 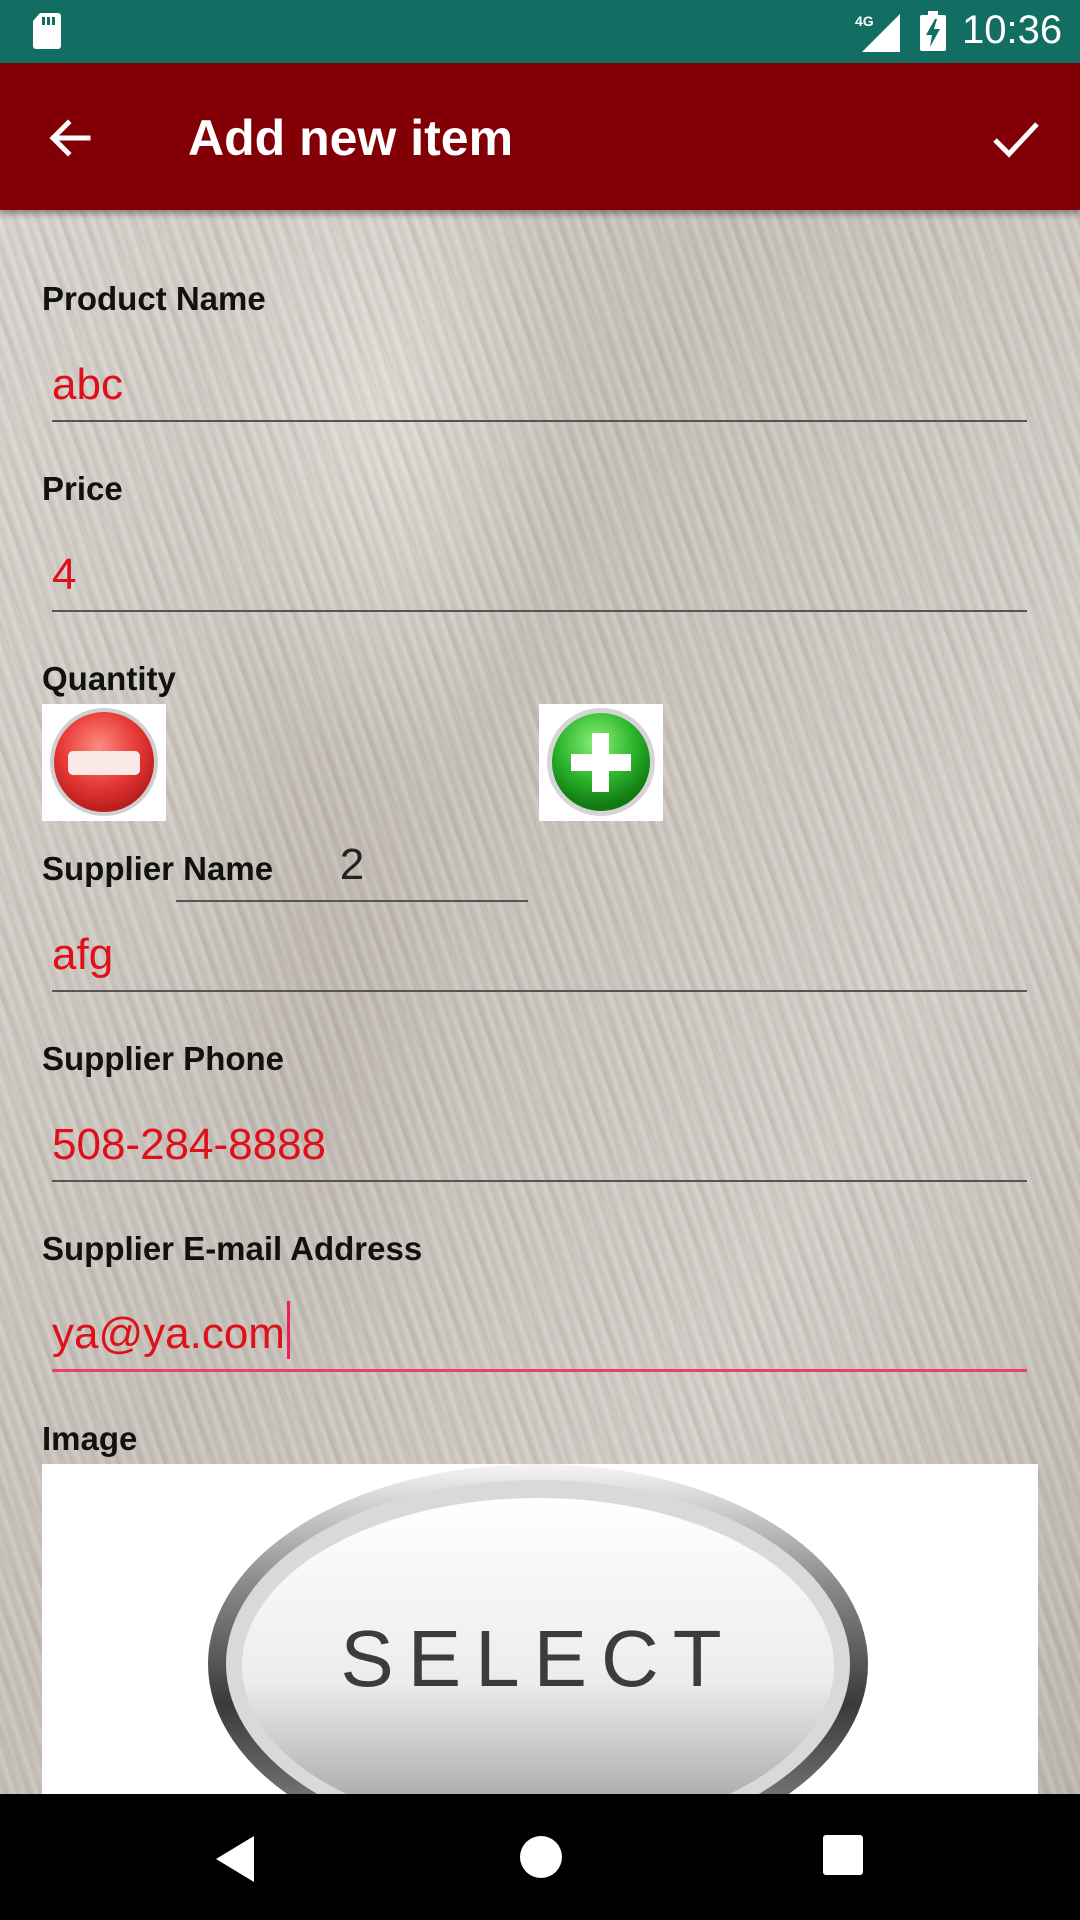 I want to click on supplier-email-value: ya@ya.com, so click(x=168, y=1333).